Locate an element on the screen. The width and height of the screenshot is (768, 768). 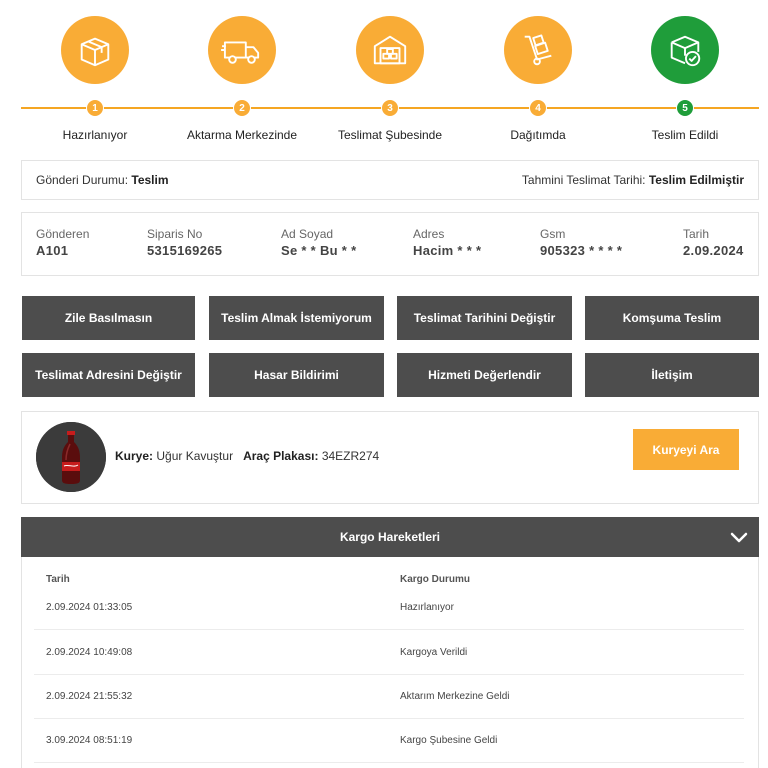
step-number: 1 is located at coordinates (95, 108).